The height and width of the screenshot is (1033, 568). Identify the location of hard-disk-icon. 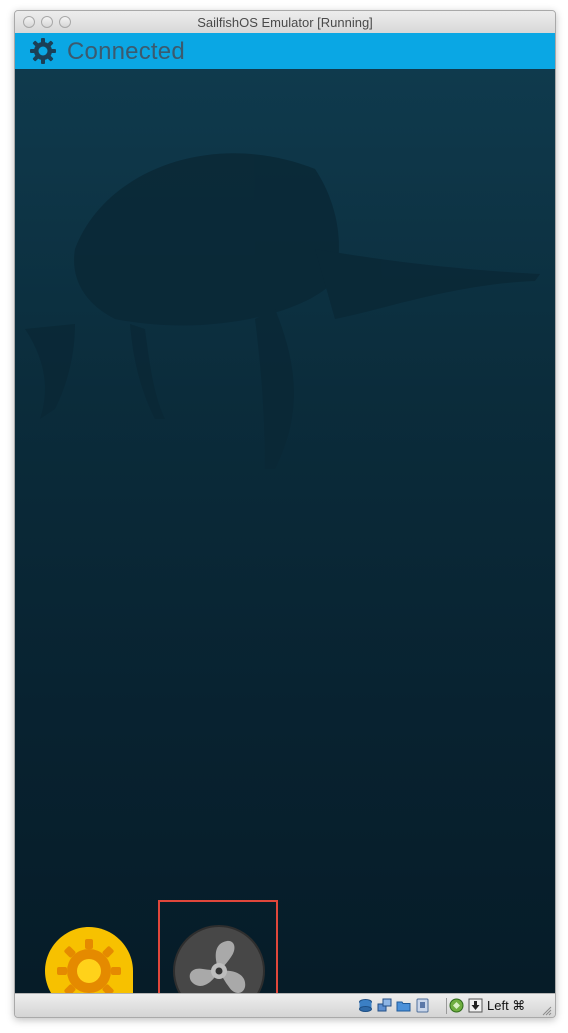
(365, 1005).